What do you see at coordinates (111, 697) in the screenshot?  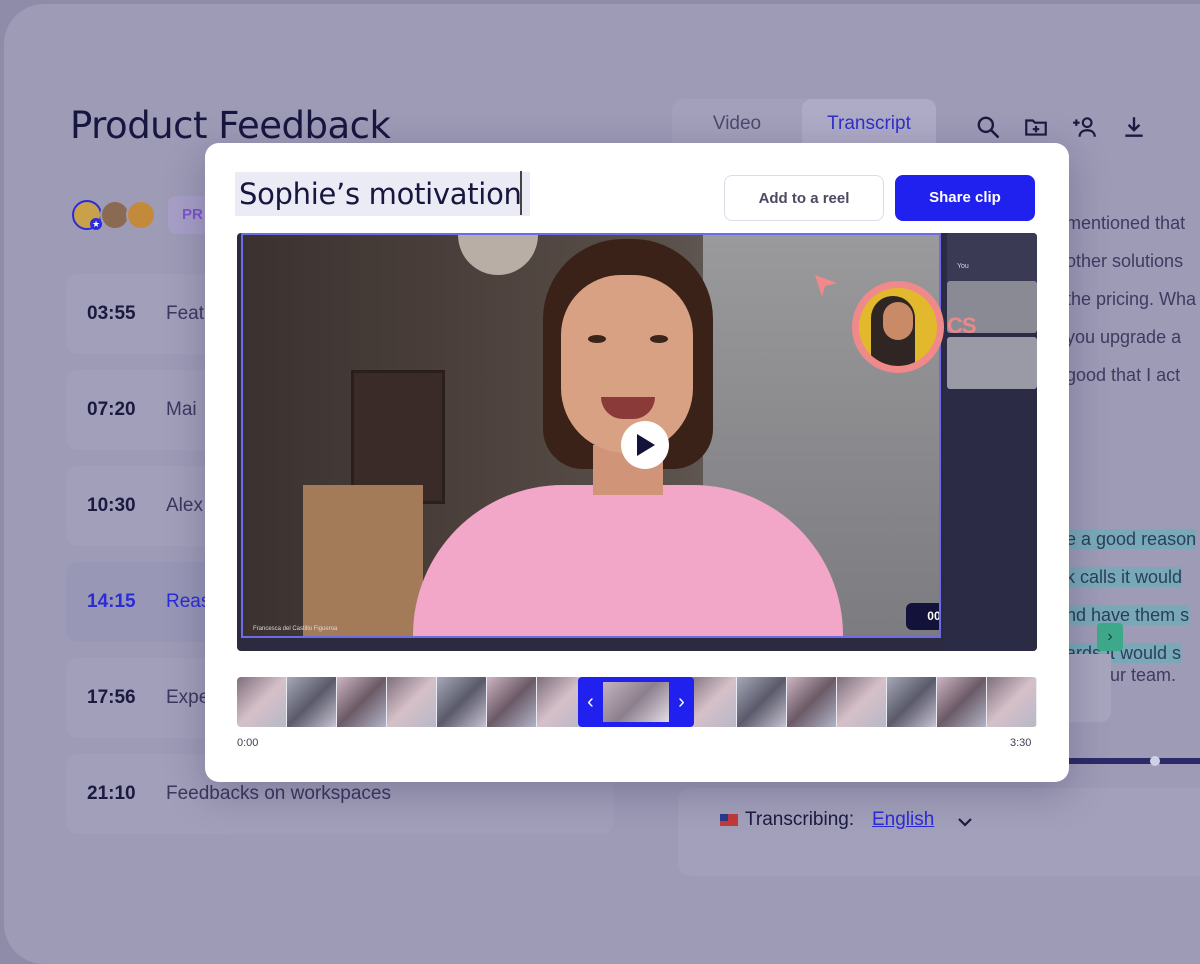 I see `chapter-time: 17:56` at bounding box center [111, 697].